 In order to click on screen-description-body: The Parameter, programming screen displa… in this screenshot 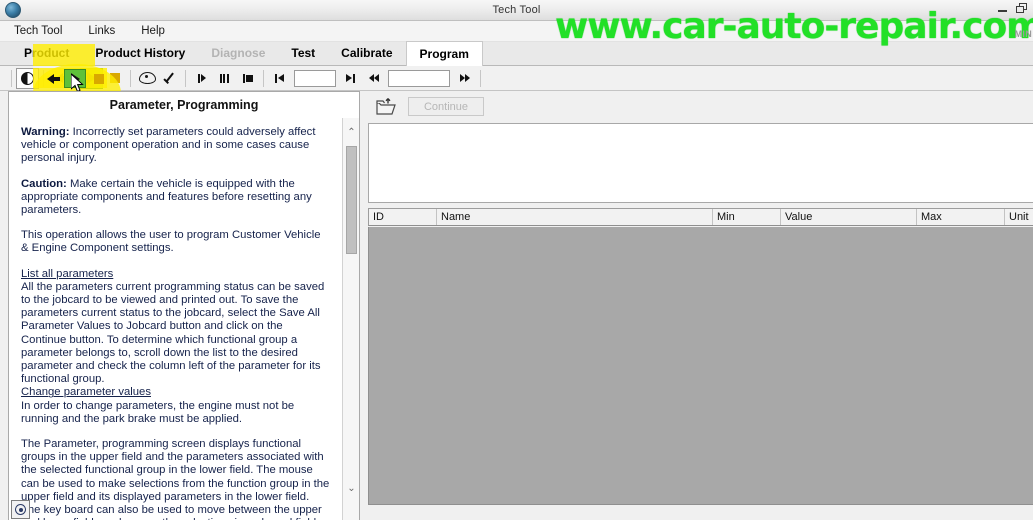, I will do `click(175, 479)`.